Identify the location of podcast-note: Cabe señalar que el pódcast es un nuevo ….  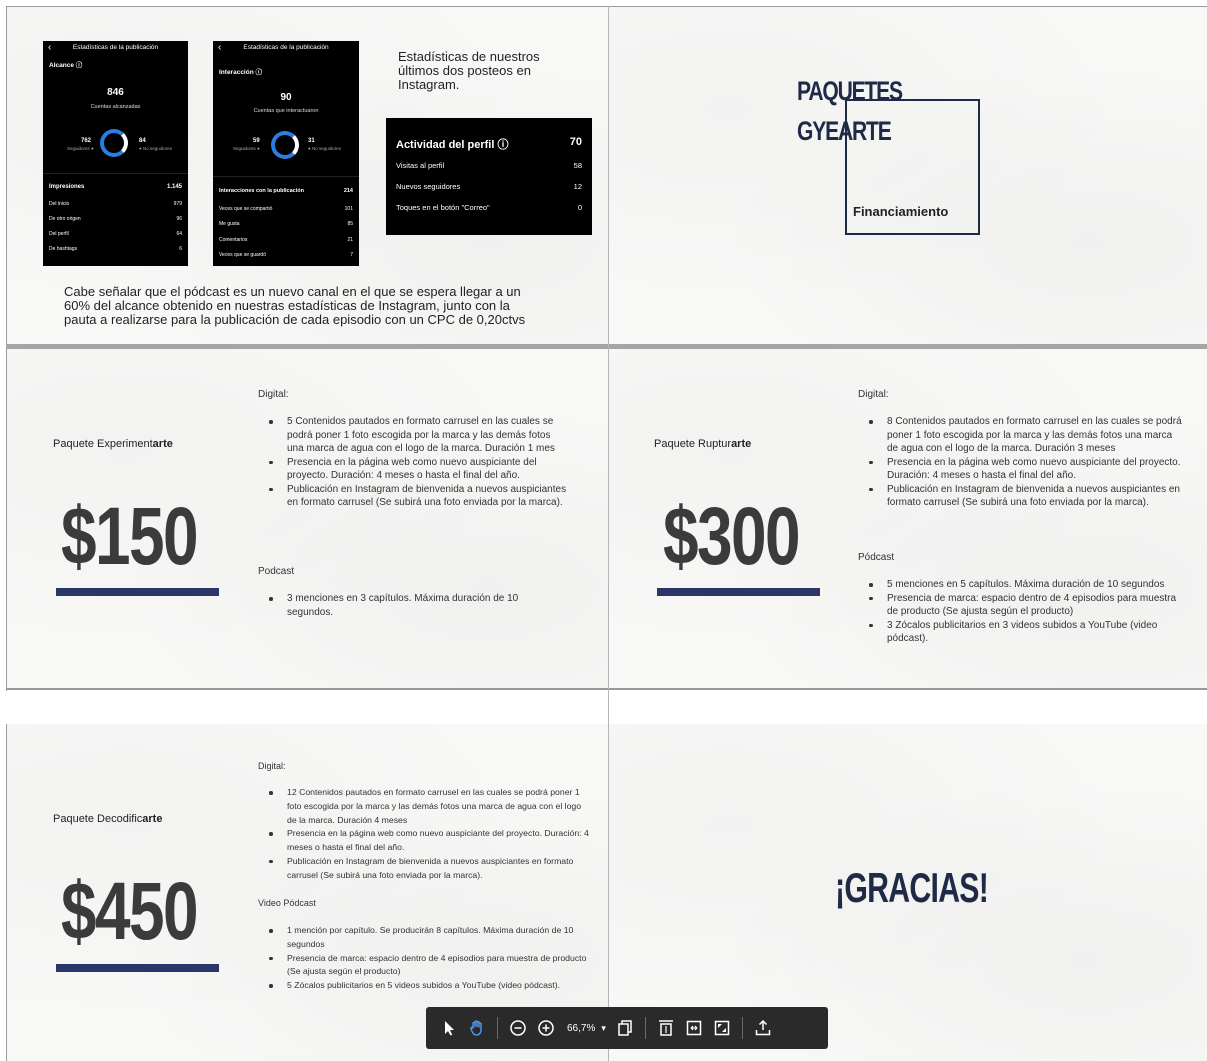
(295, 305).